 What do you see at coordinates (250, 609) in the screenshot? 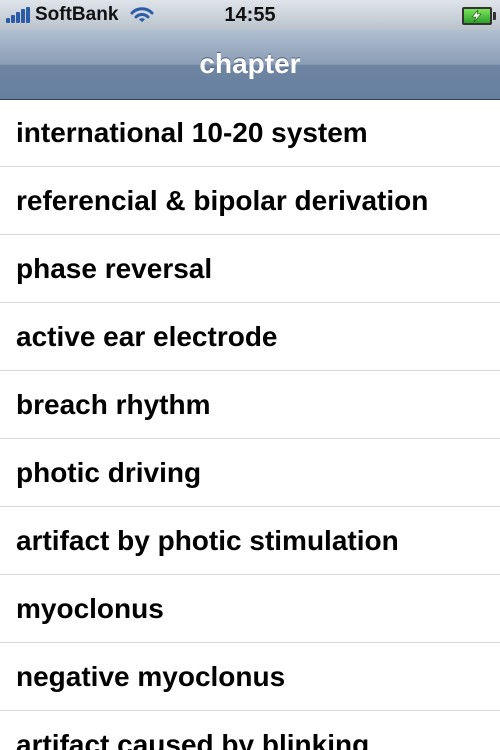
I see `chapter-row-myoclonus: myoclonus` at bounding box center [250, 609].